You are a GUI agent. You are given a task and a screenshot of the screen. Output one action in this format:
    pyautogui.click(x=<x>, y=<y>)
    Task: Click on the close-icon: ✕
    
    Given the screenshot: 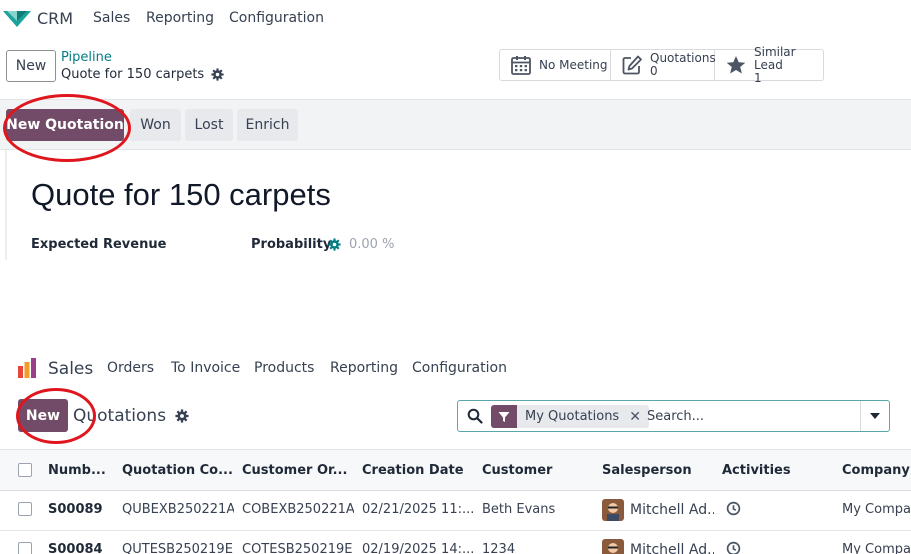 What is the action you would take?
    pyautogui.click(x=635, y=417)
    